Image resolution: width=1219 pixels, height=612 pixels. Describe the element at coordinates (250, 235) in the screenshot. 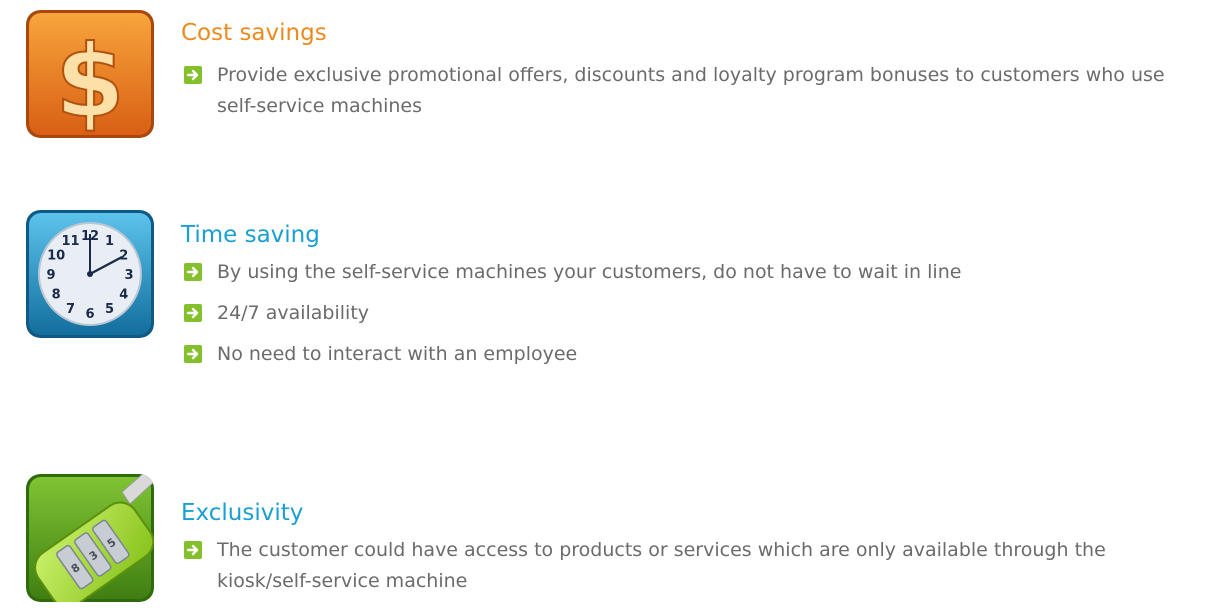

I see `section-title: Time saving` at that location.